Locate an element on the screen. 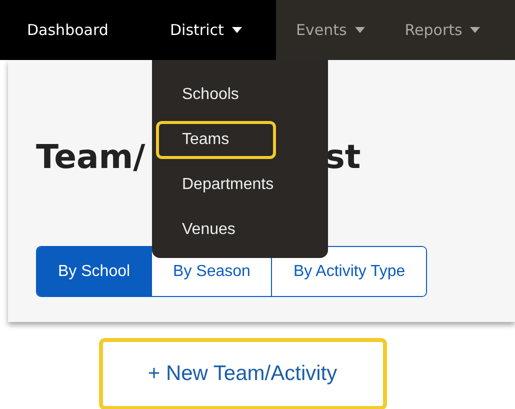 This screenshot has width=515, height=409. segment-tab: By School is located at coordinates (94, 271).